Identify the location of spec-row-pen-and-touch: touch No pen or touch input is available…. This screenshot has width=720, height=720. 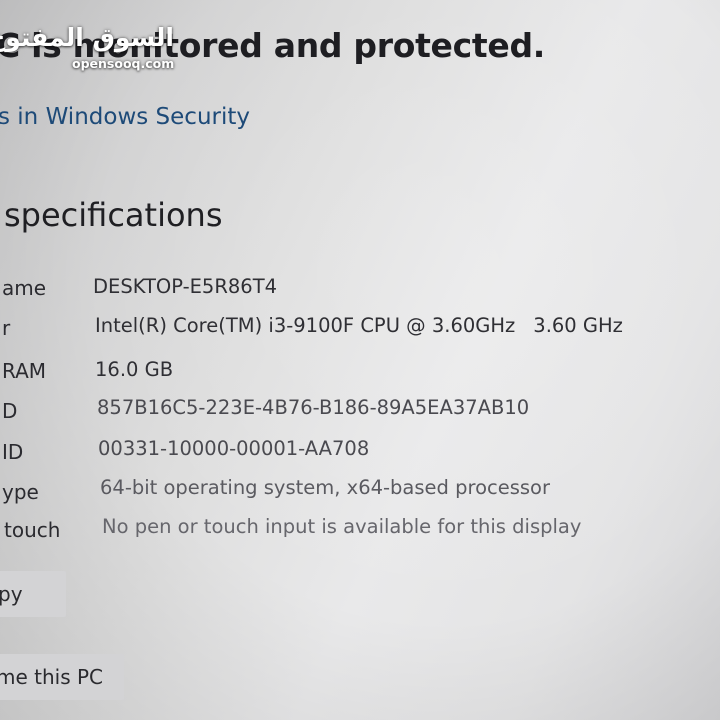
(360, 532).